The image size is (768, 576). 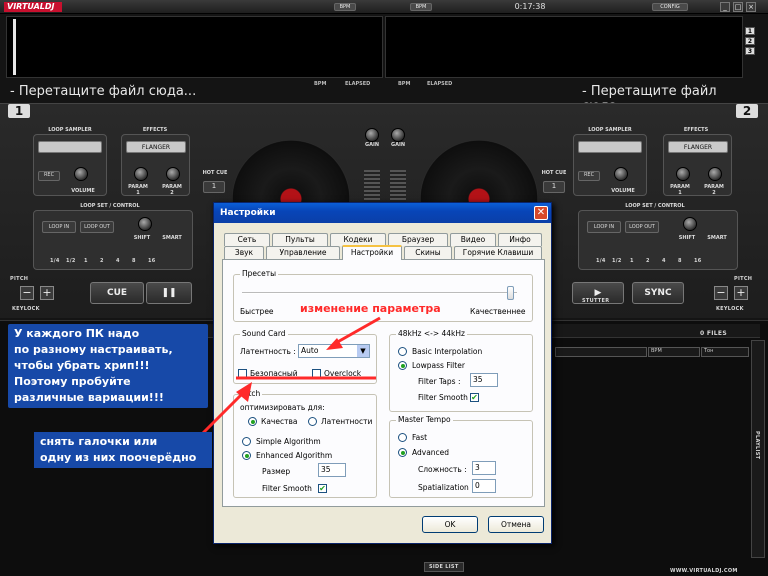 I want to click on uncheck-line: снять галочки или, so click(x=99, y=441).